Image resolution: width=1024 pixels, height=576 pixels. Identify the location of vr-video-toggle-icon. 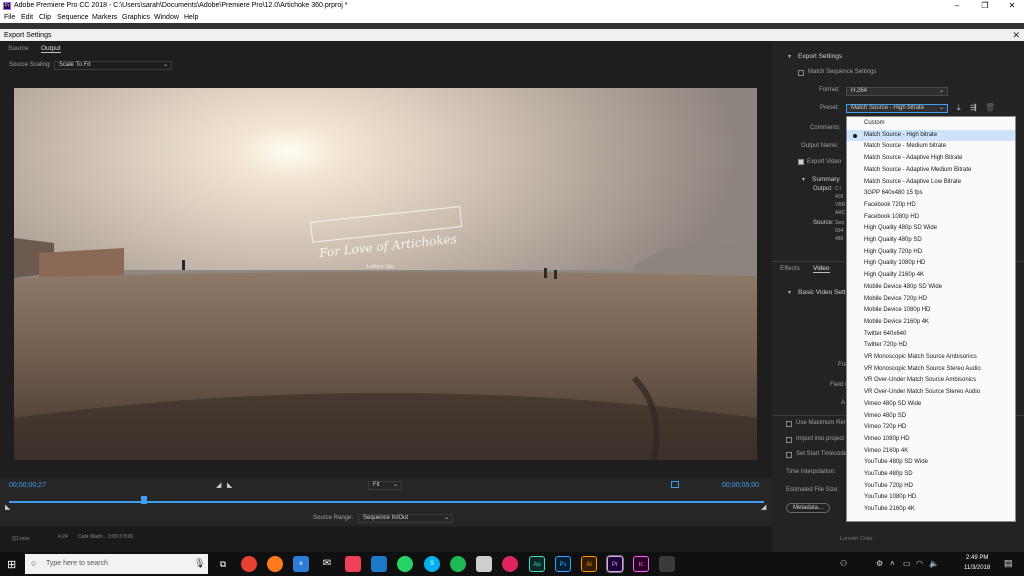
(675, 484).